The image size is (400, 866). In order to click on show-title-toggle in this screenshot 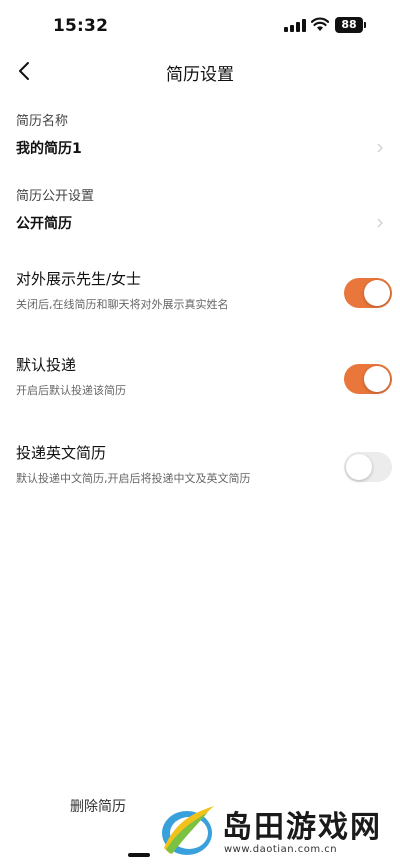, I will do `click(368, 293)`.